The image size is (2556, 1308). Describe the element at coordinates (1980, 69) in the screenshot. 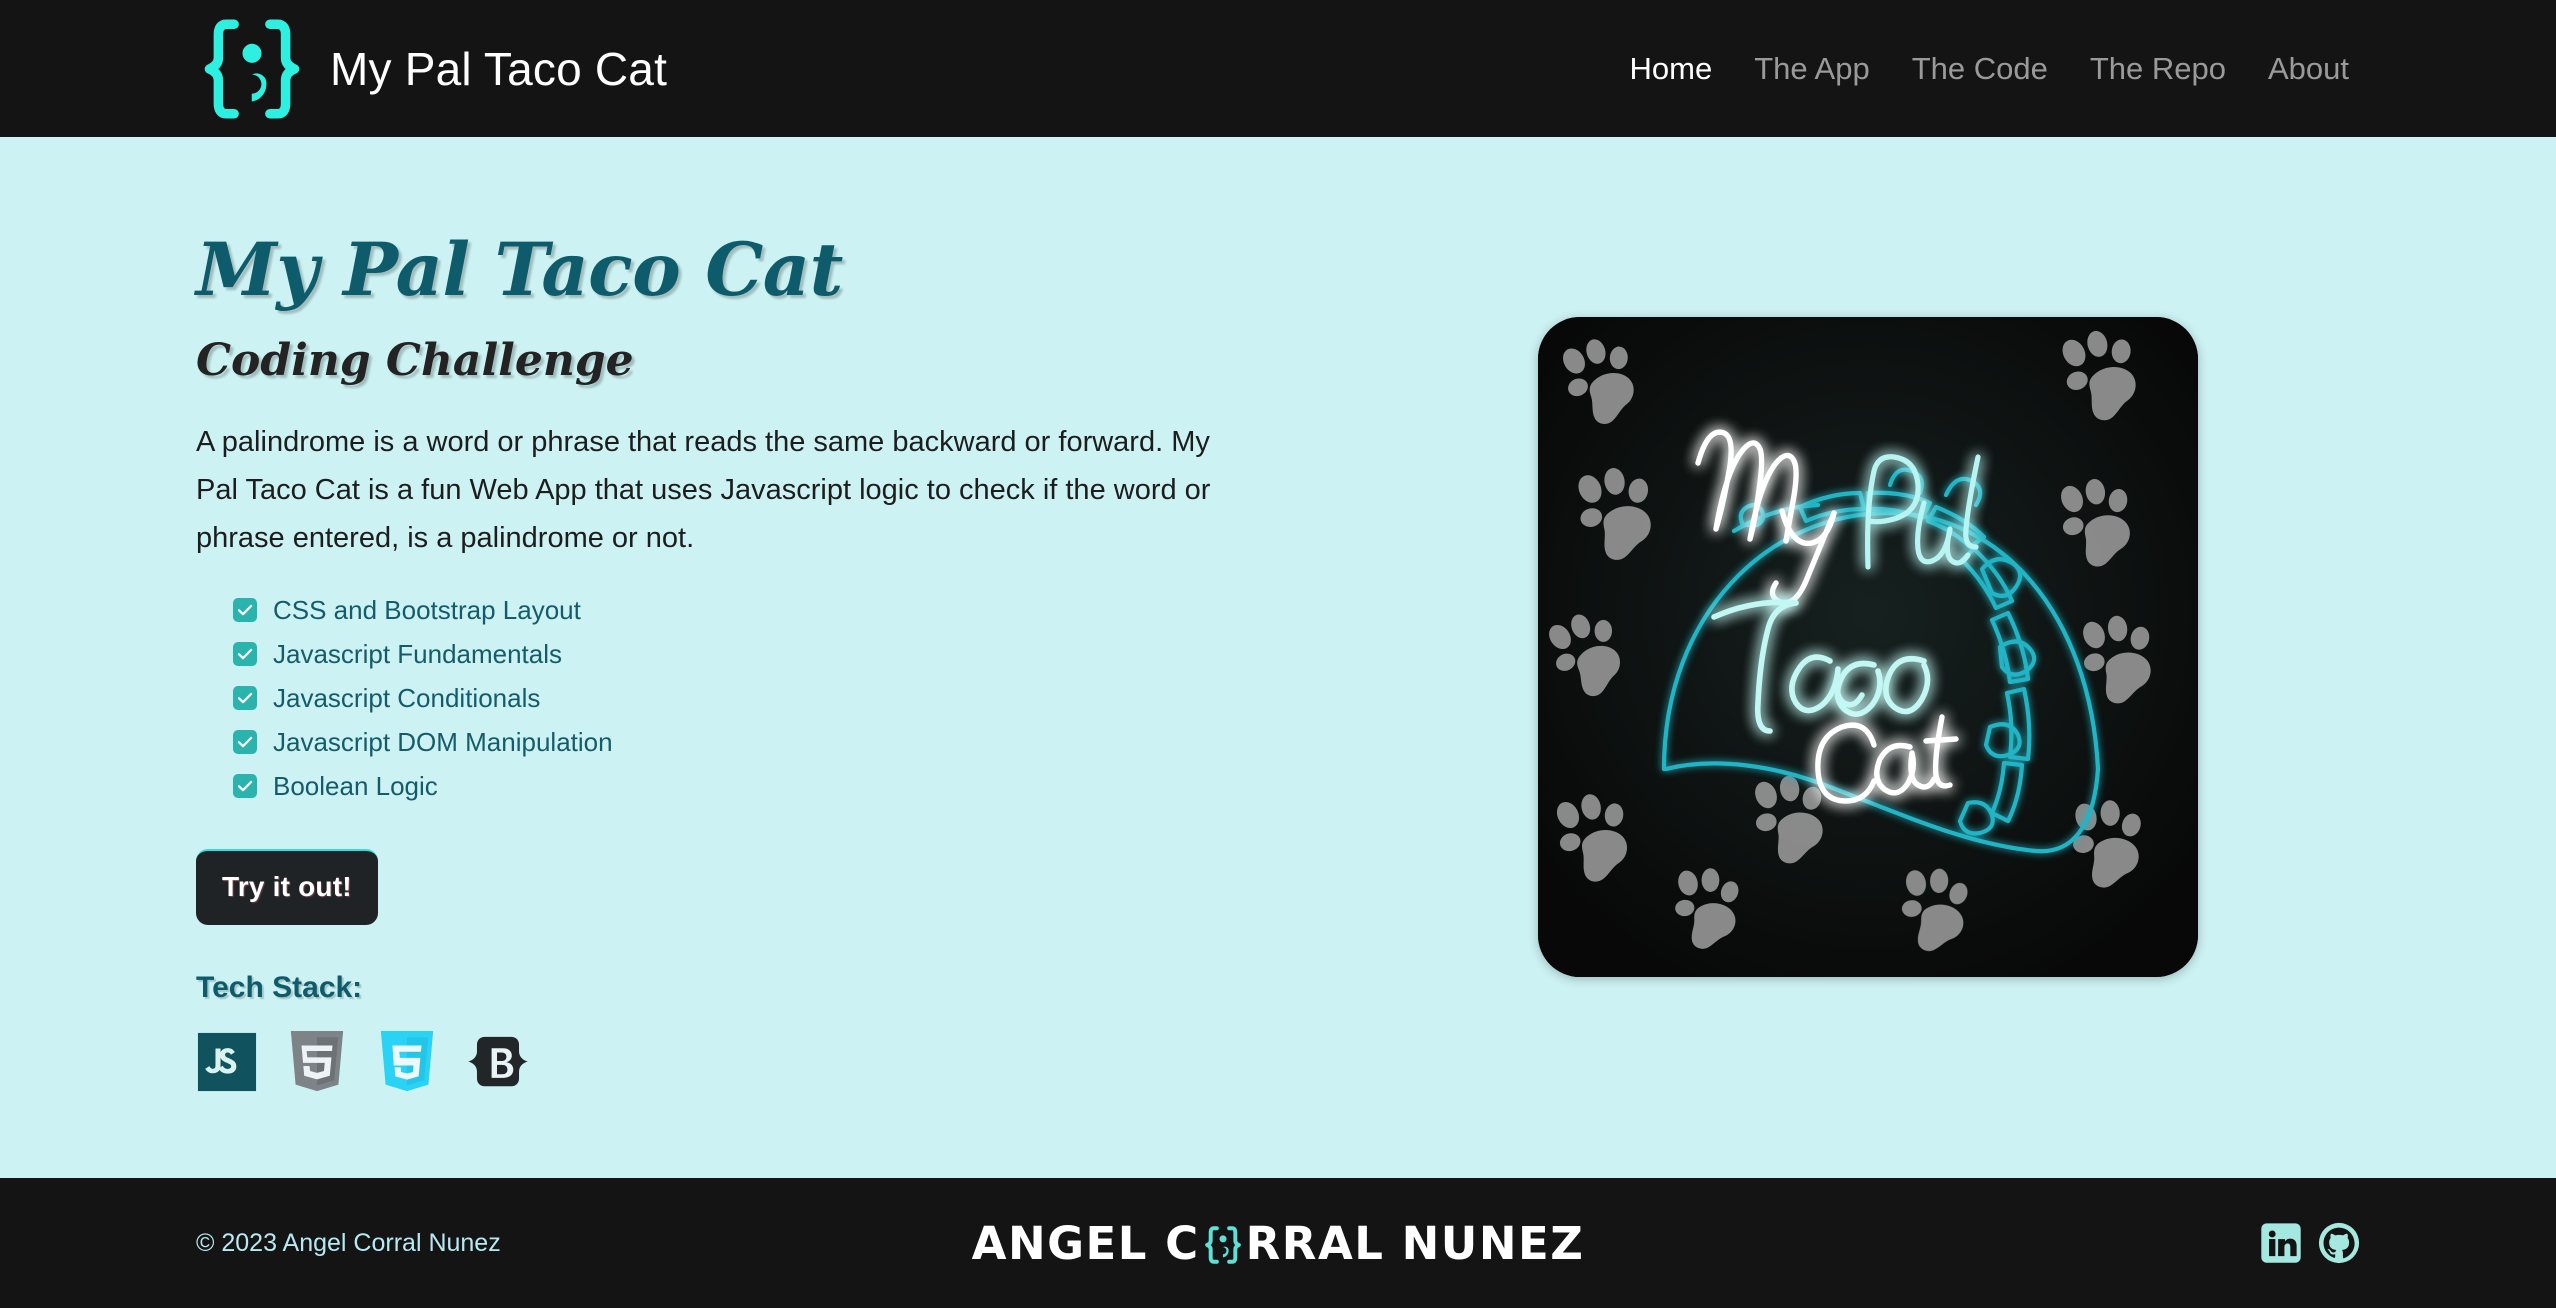

I see `nav-item-the-code: The Code` at that location.